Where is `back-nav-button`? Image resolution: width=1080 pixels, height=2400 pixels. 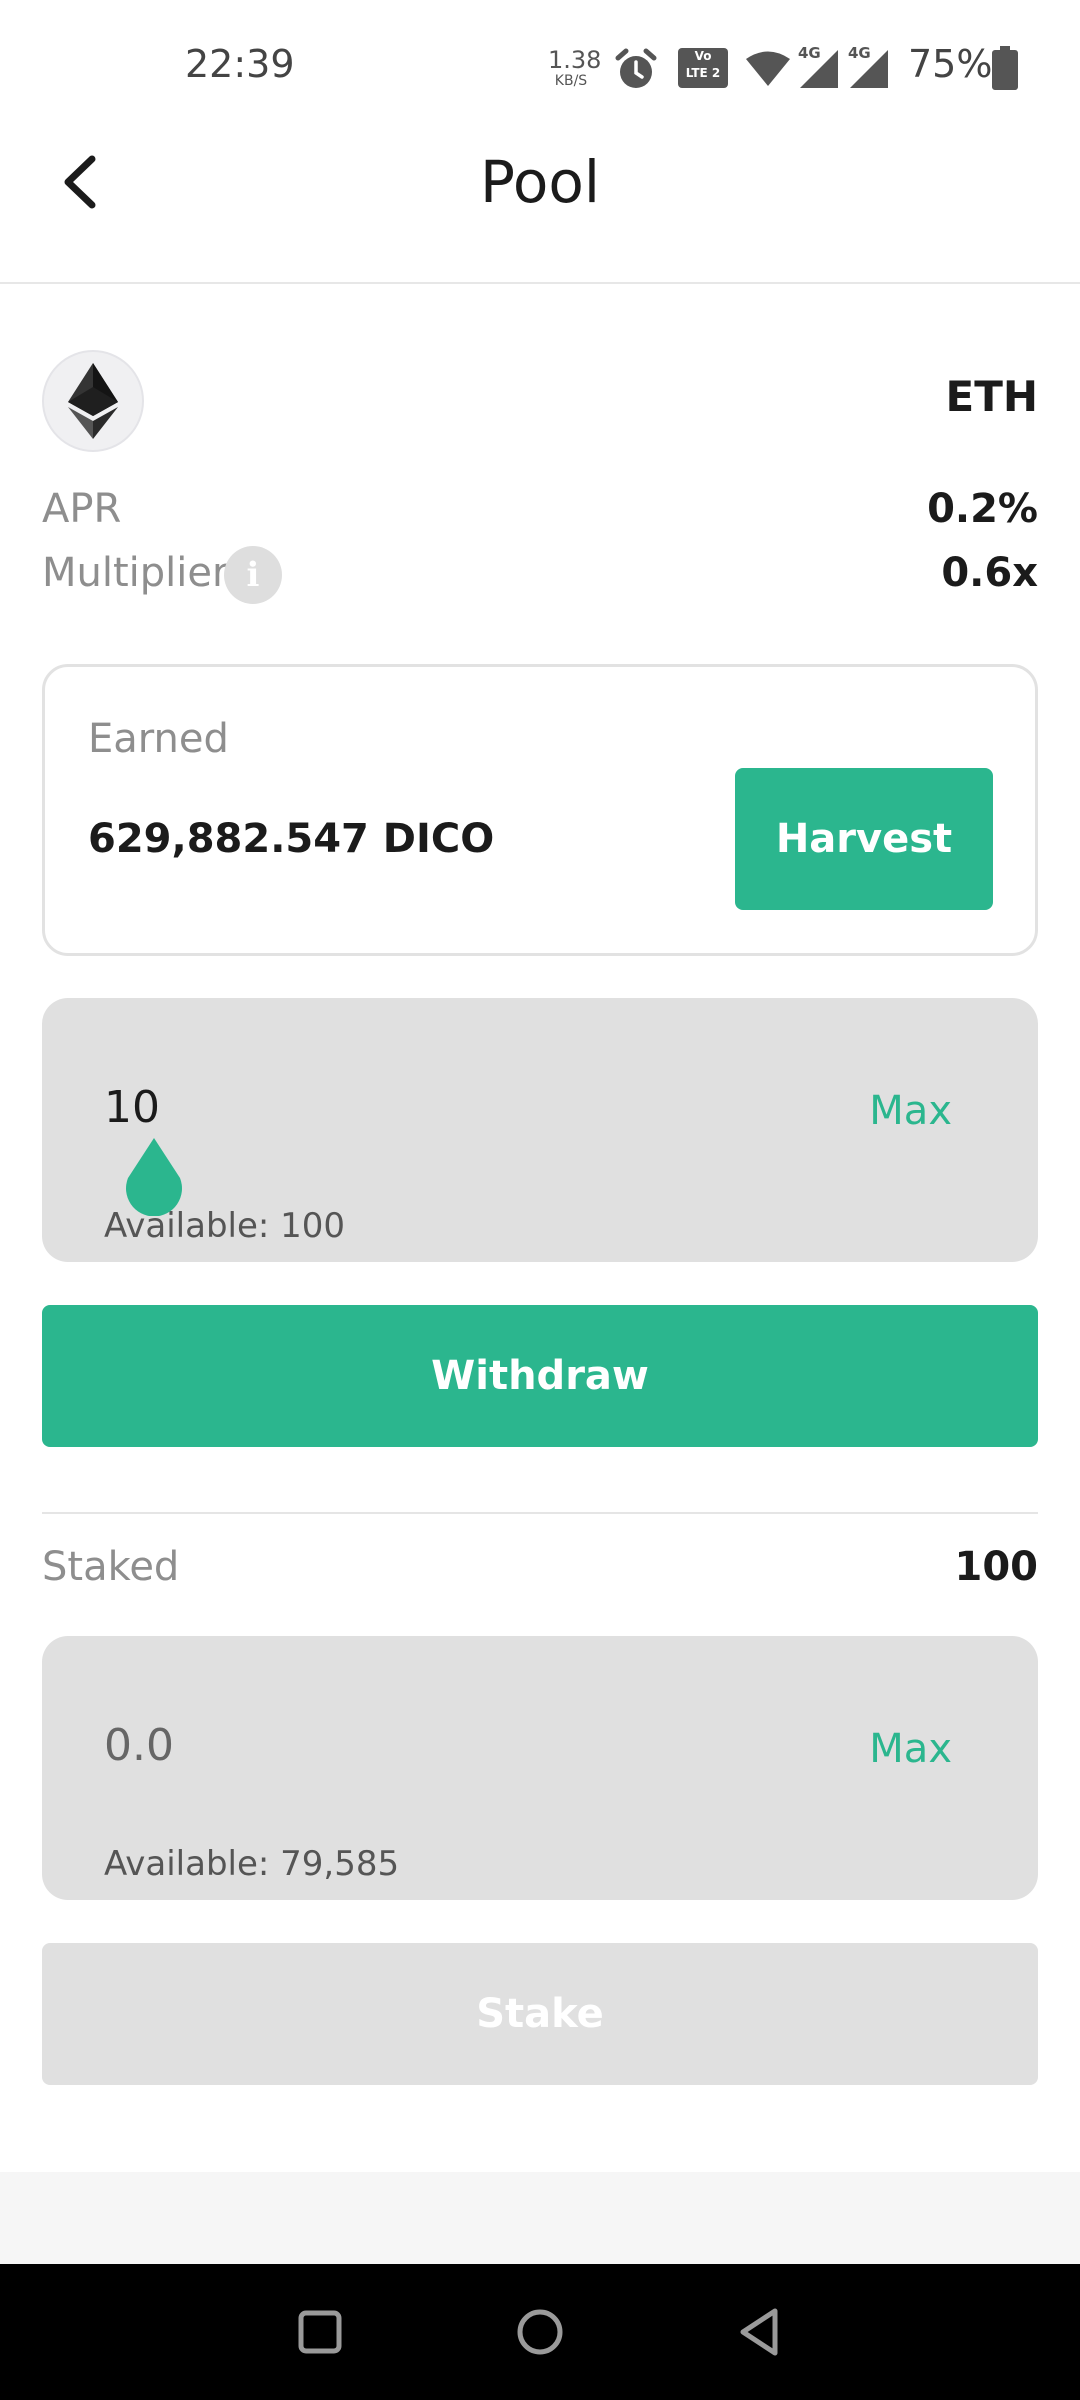
back-nav-button is located at coordinates (760, 2332).